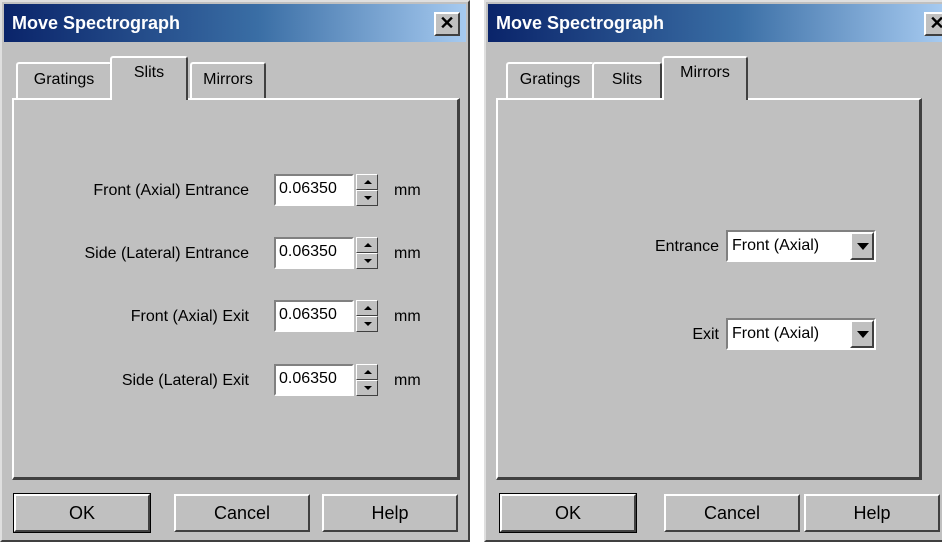  I want to click on front-axial-entrance-spinner, so click(367, 190).